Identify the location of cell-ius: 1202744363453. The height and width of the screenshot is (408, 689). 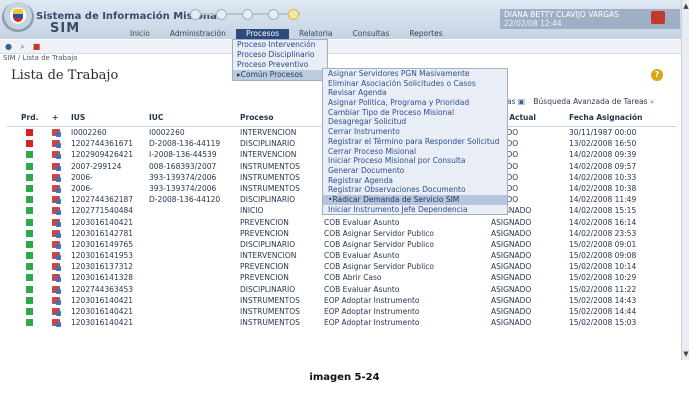
(111, 289).